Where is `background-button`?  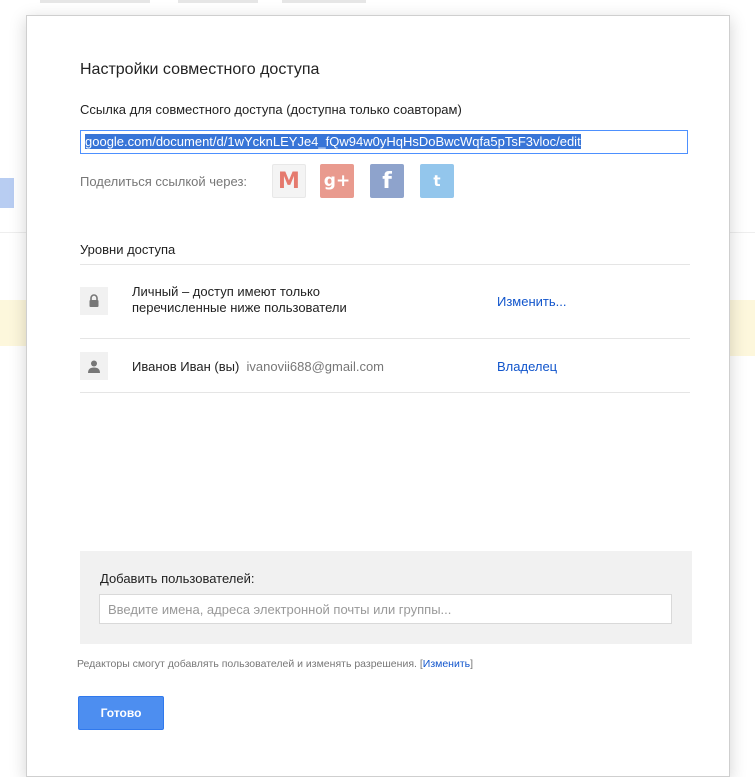 background-button is located at coordinates (7, 193).